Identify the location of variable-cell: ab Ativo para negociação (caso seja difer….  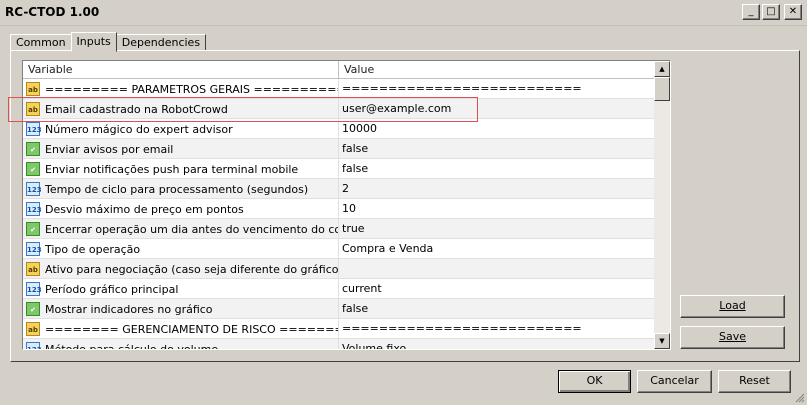
(181, 269).